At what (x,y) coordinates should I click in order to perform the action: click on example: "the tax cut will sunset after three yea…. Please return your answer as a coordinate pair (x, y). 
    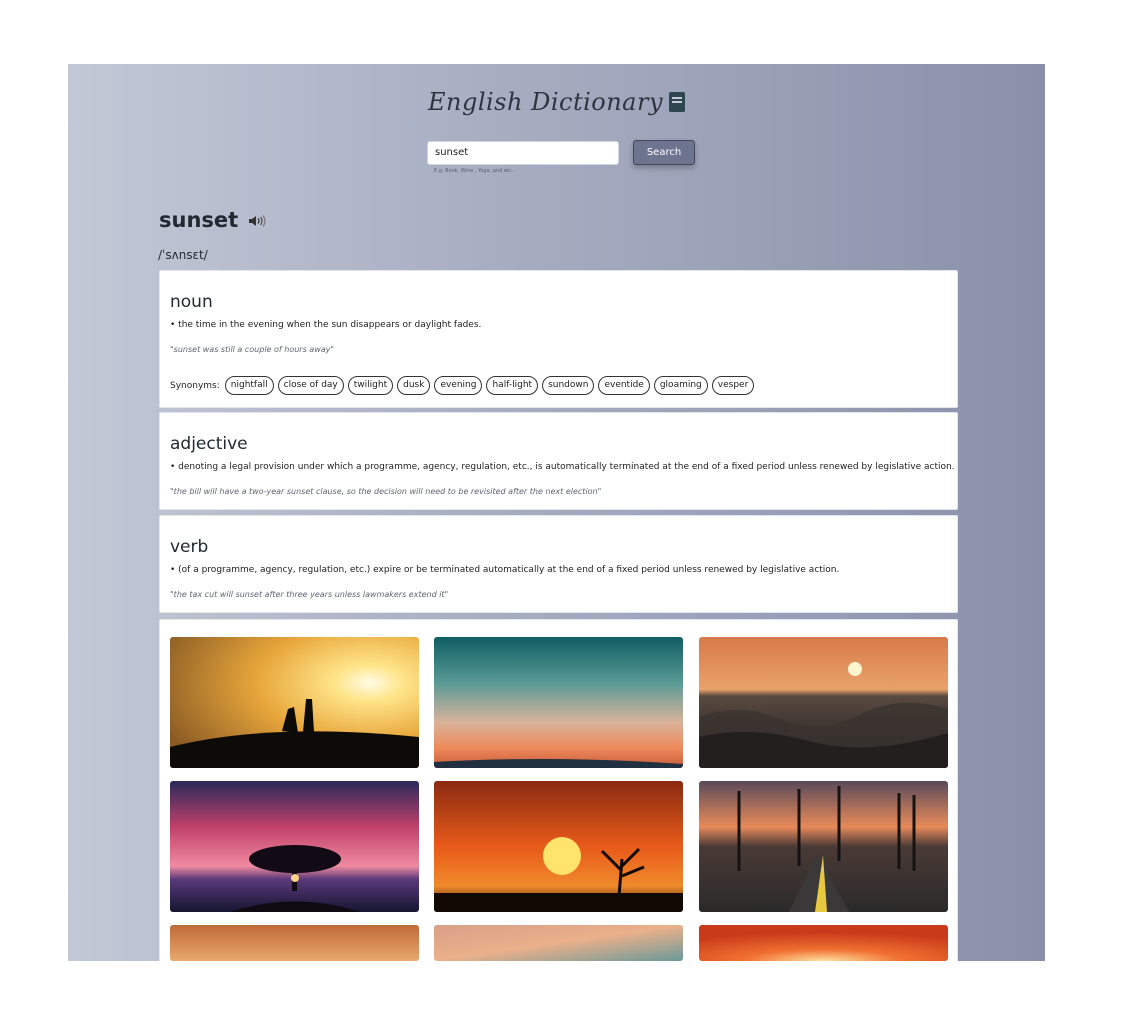
    Looking at the image, I should click on (309, 594).